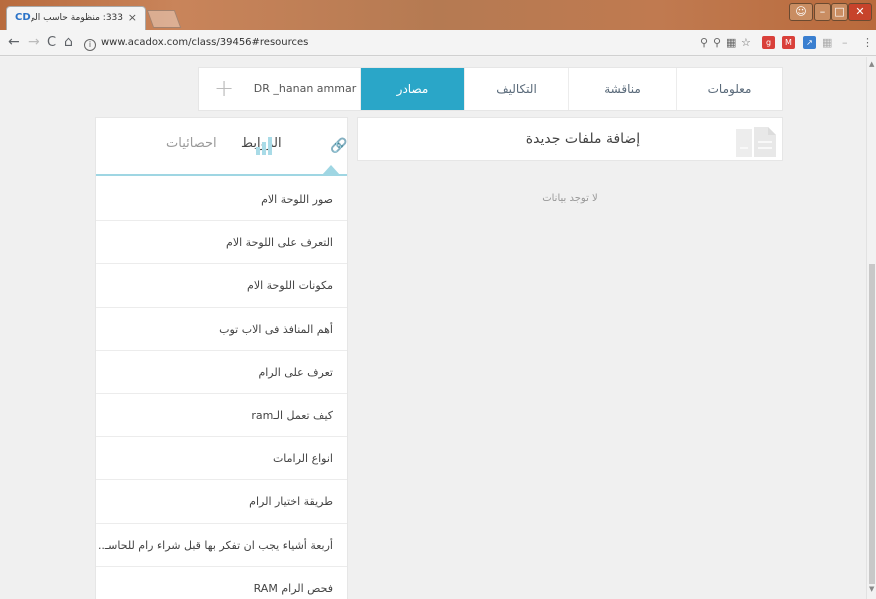 This screenshot has width=876, height=599. What do you see at coordinates (132, 17) in the screenshot?
I see `tab-close-icon: ×` at bounding box center [132, 17].